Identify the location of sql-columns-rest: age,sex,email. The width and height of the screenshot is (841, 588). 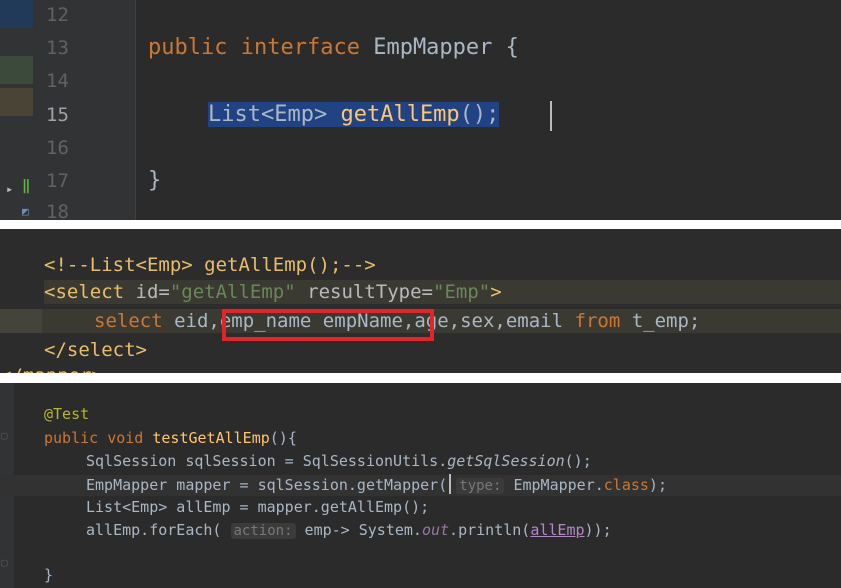
(489, 321).